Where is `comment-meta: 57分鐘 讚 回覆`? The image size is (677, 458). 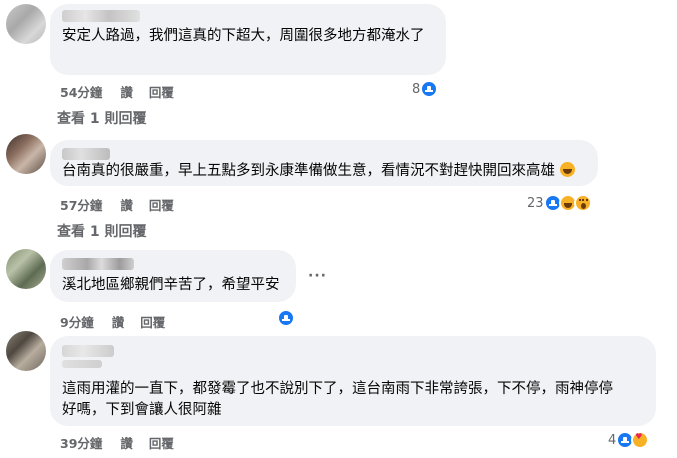 comment-meta: 57分鐘 讚 回覆 is located at coordinates (117, 204).